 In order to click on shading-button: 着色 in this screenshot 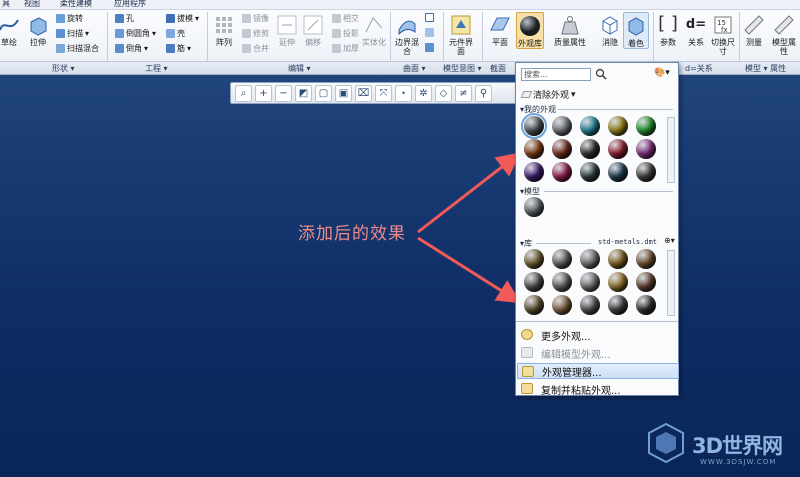, I will do `click(636, 30)`.